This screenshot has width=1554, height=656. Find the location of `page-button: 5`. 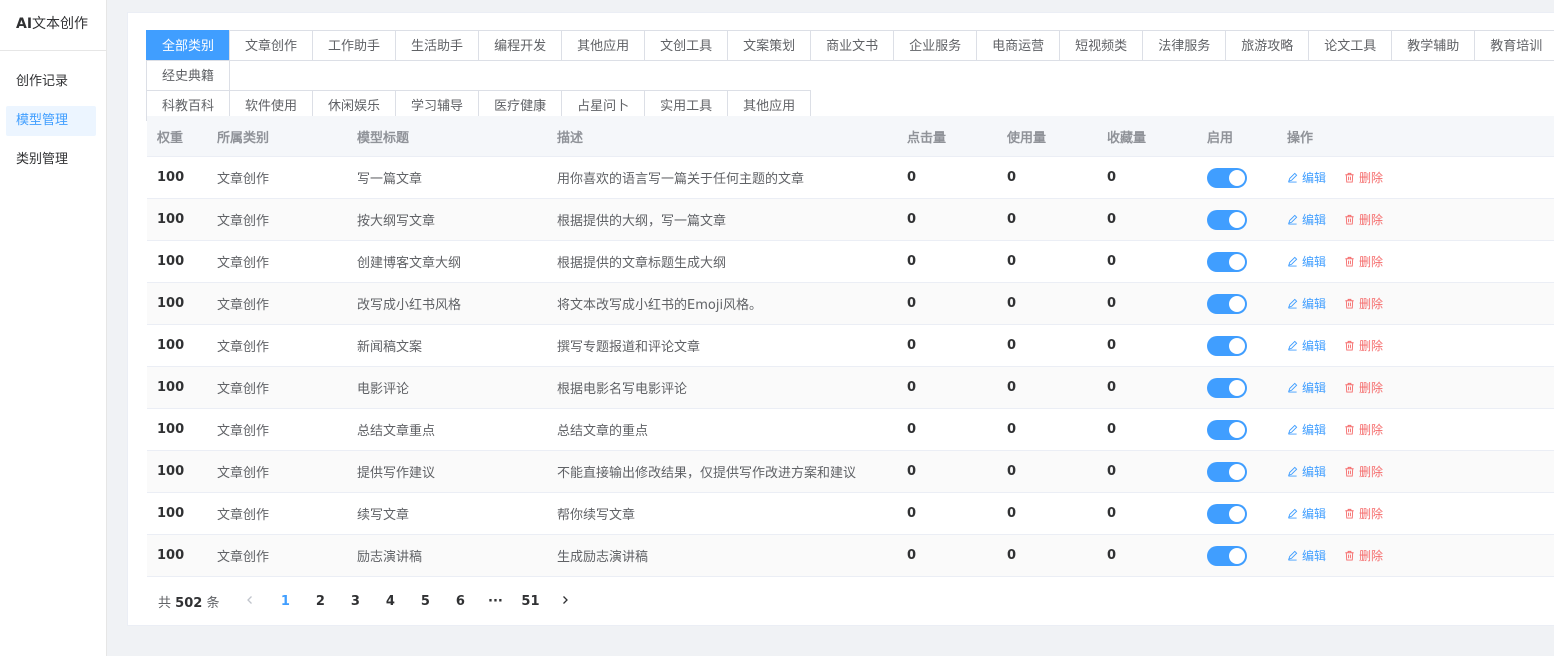

page-button: 5 is located at coordinates (425, 601).